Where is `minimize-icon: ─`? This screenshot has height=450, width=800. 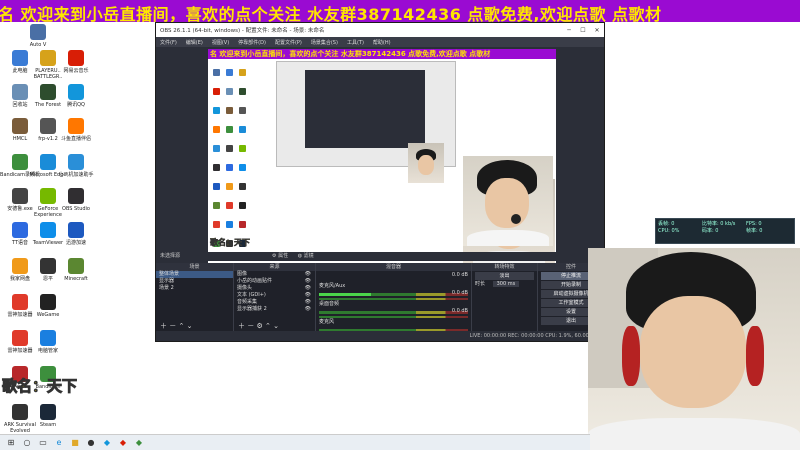
minimize-icon: ─ is located at coordinates (569, 30).